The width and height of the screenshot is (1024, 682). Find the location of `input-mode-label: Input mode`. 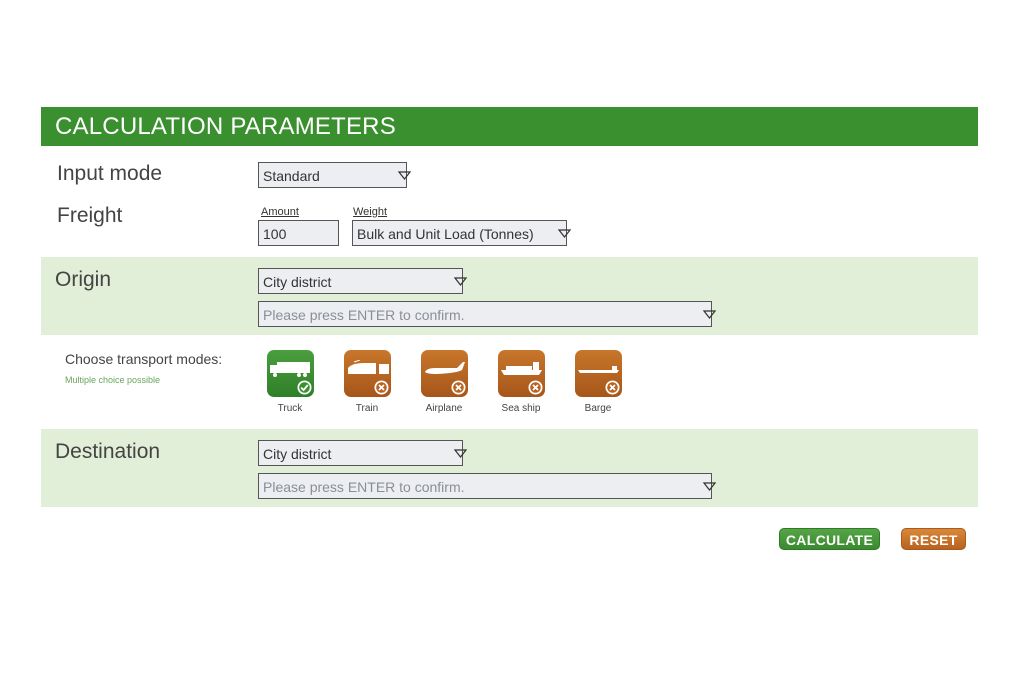

input-mode-label: Input mode is located at coordinates (110, 173).